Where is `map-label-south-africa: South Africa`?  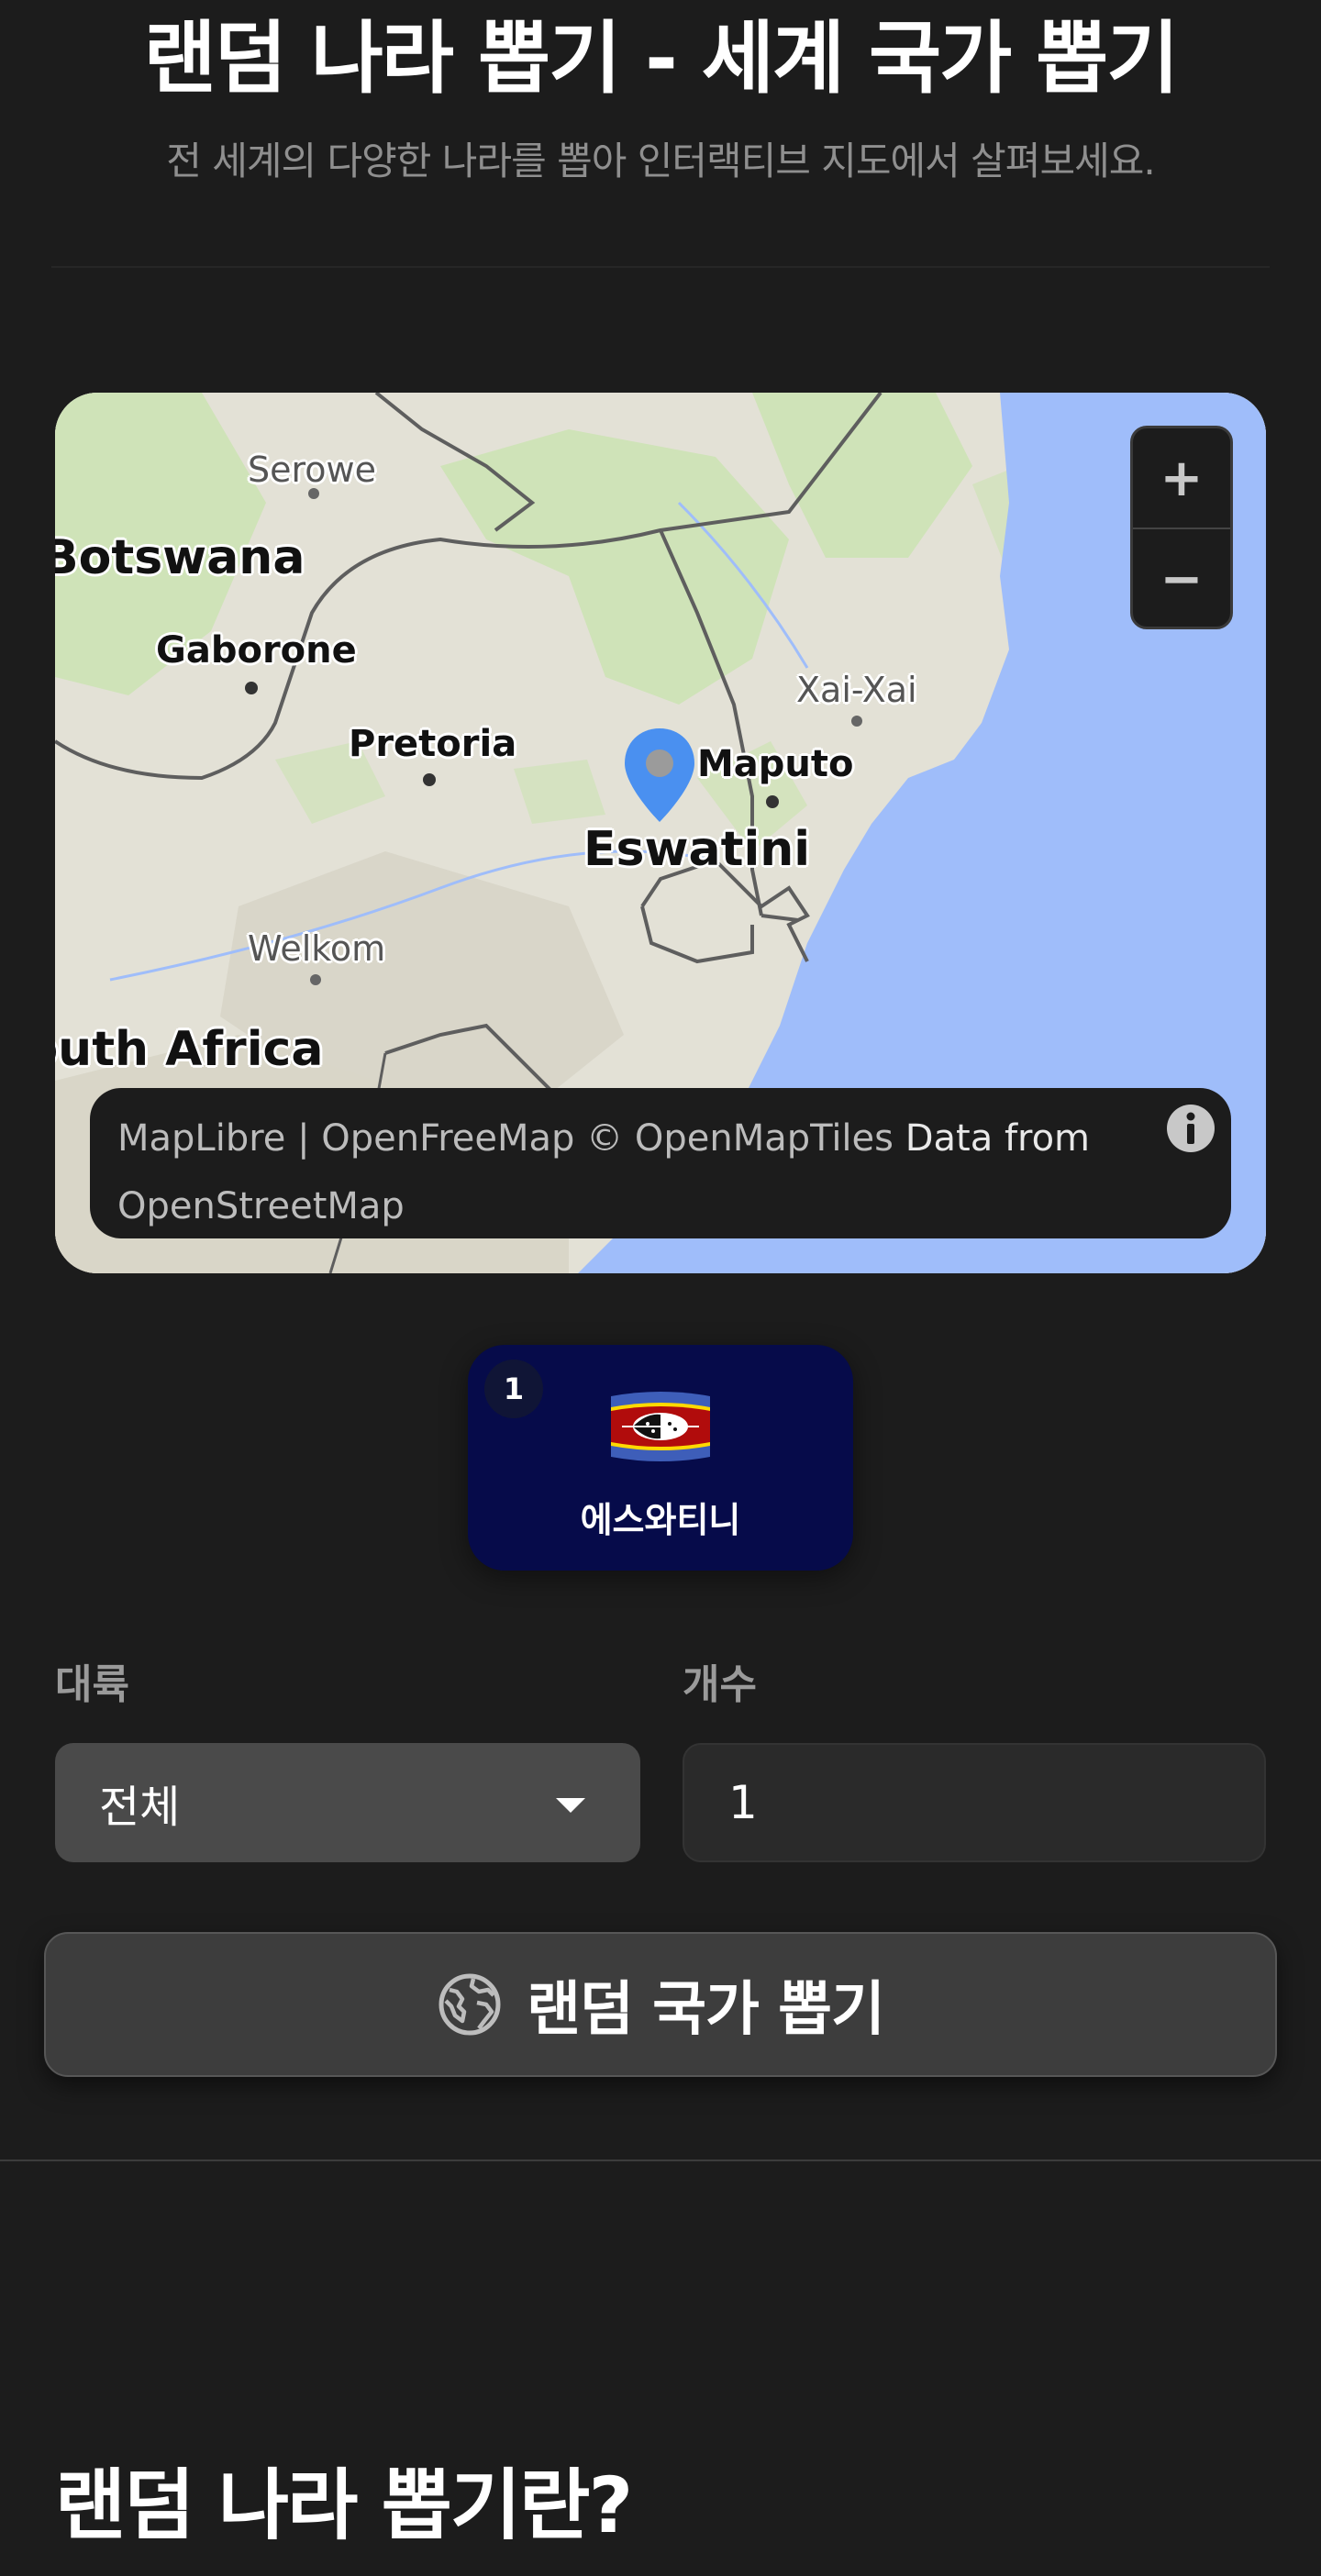 map-label-south-africa: South Africa is located at coordinates (189, 1049).